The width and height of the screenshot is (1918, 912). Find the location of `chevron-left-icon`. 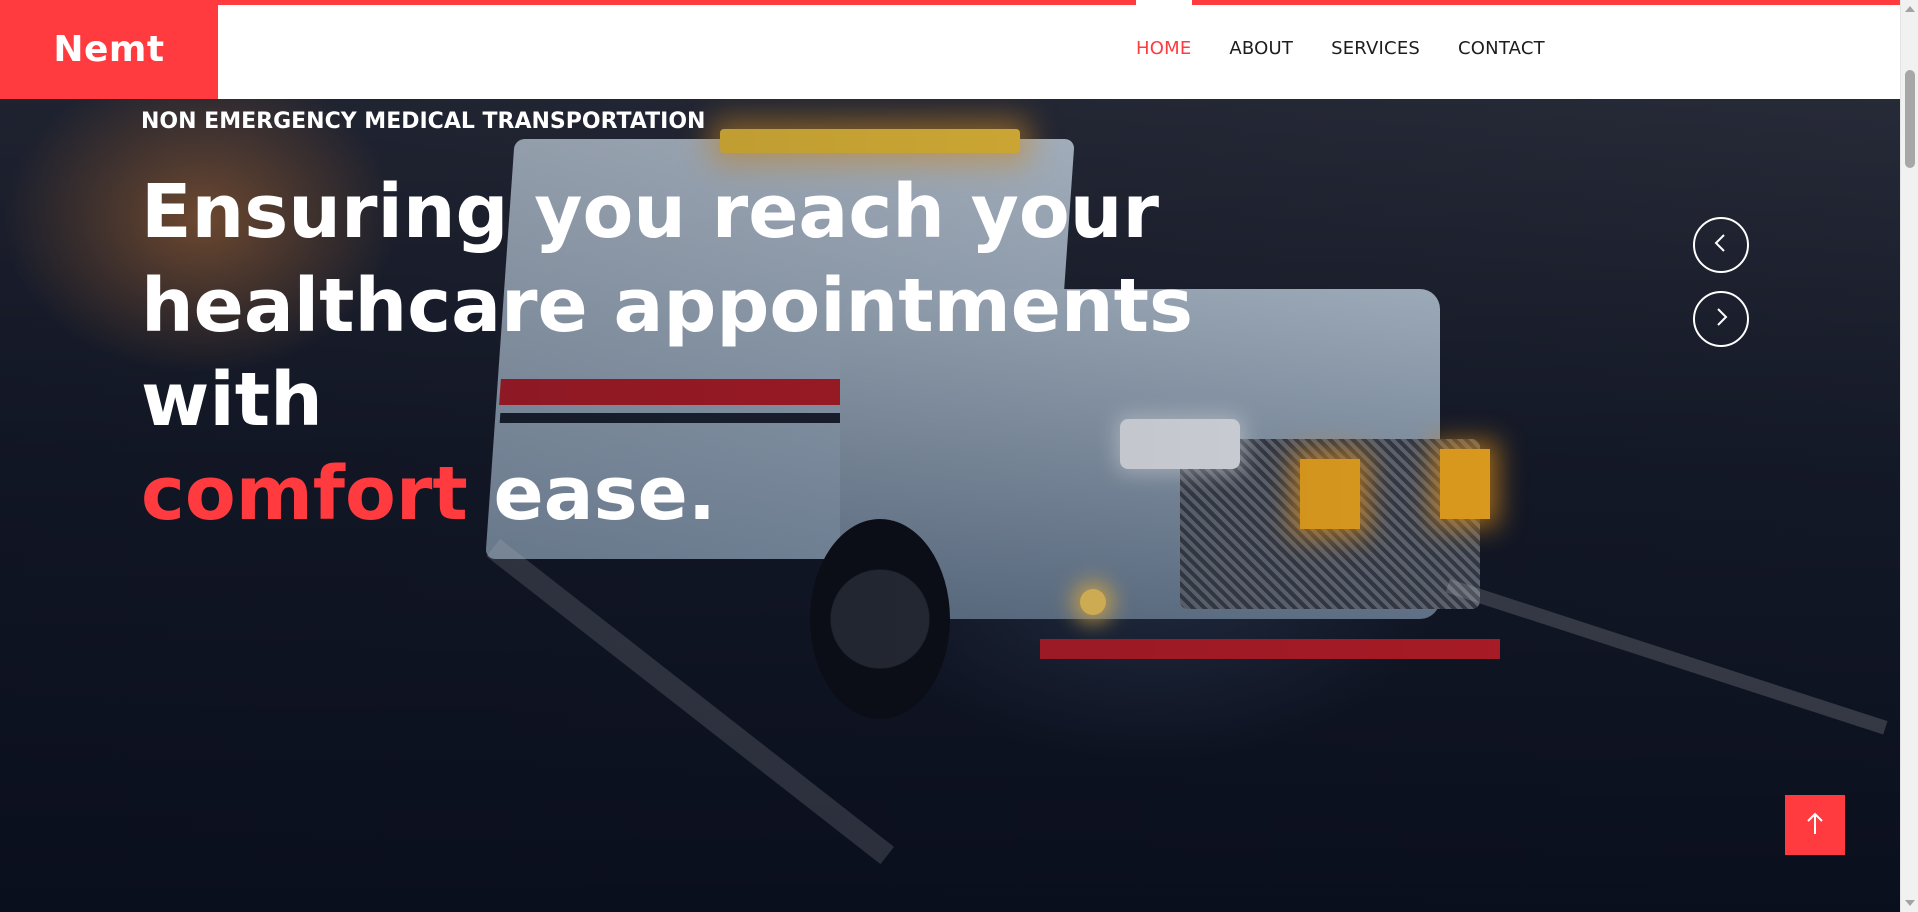

chevron-left-icon is located at coordinates (1721, 245).